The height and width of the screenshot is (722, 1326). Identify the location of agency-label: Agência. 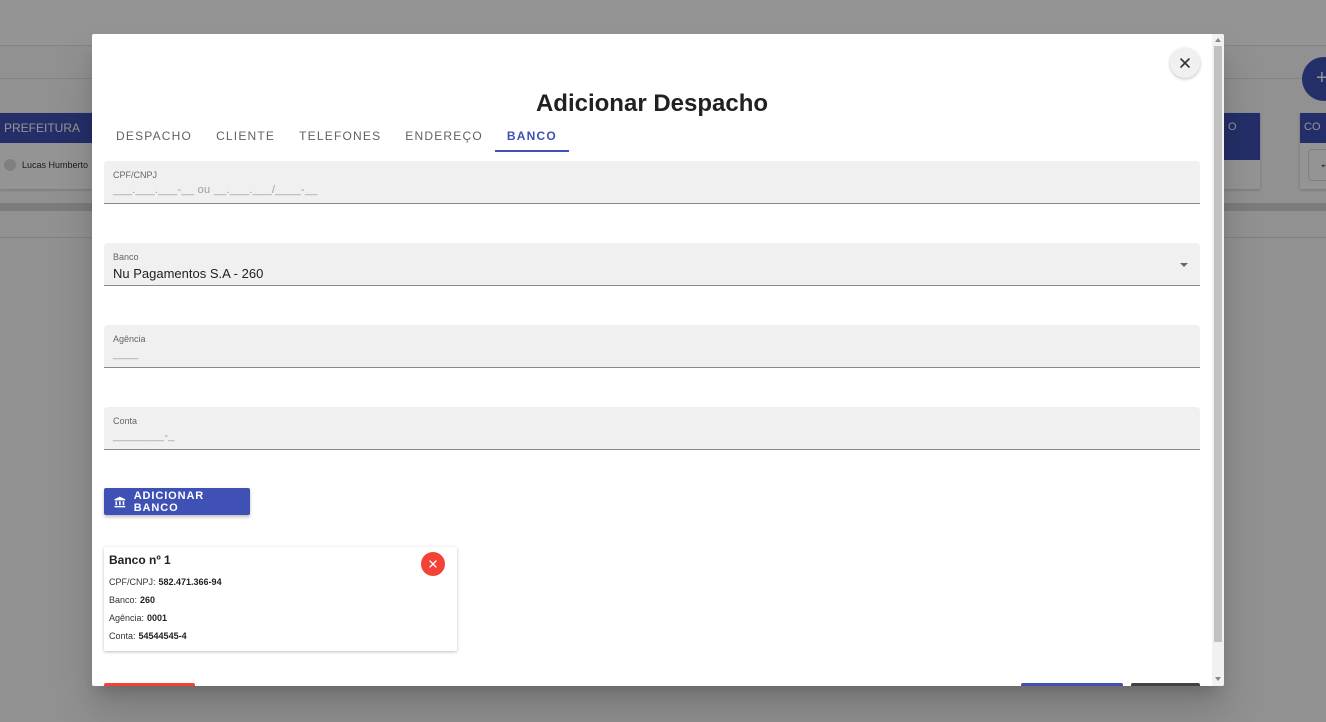
(129, 339).